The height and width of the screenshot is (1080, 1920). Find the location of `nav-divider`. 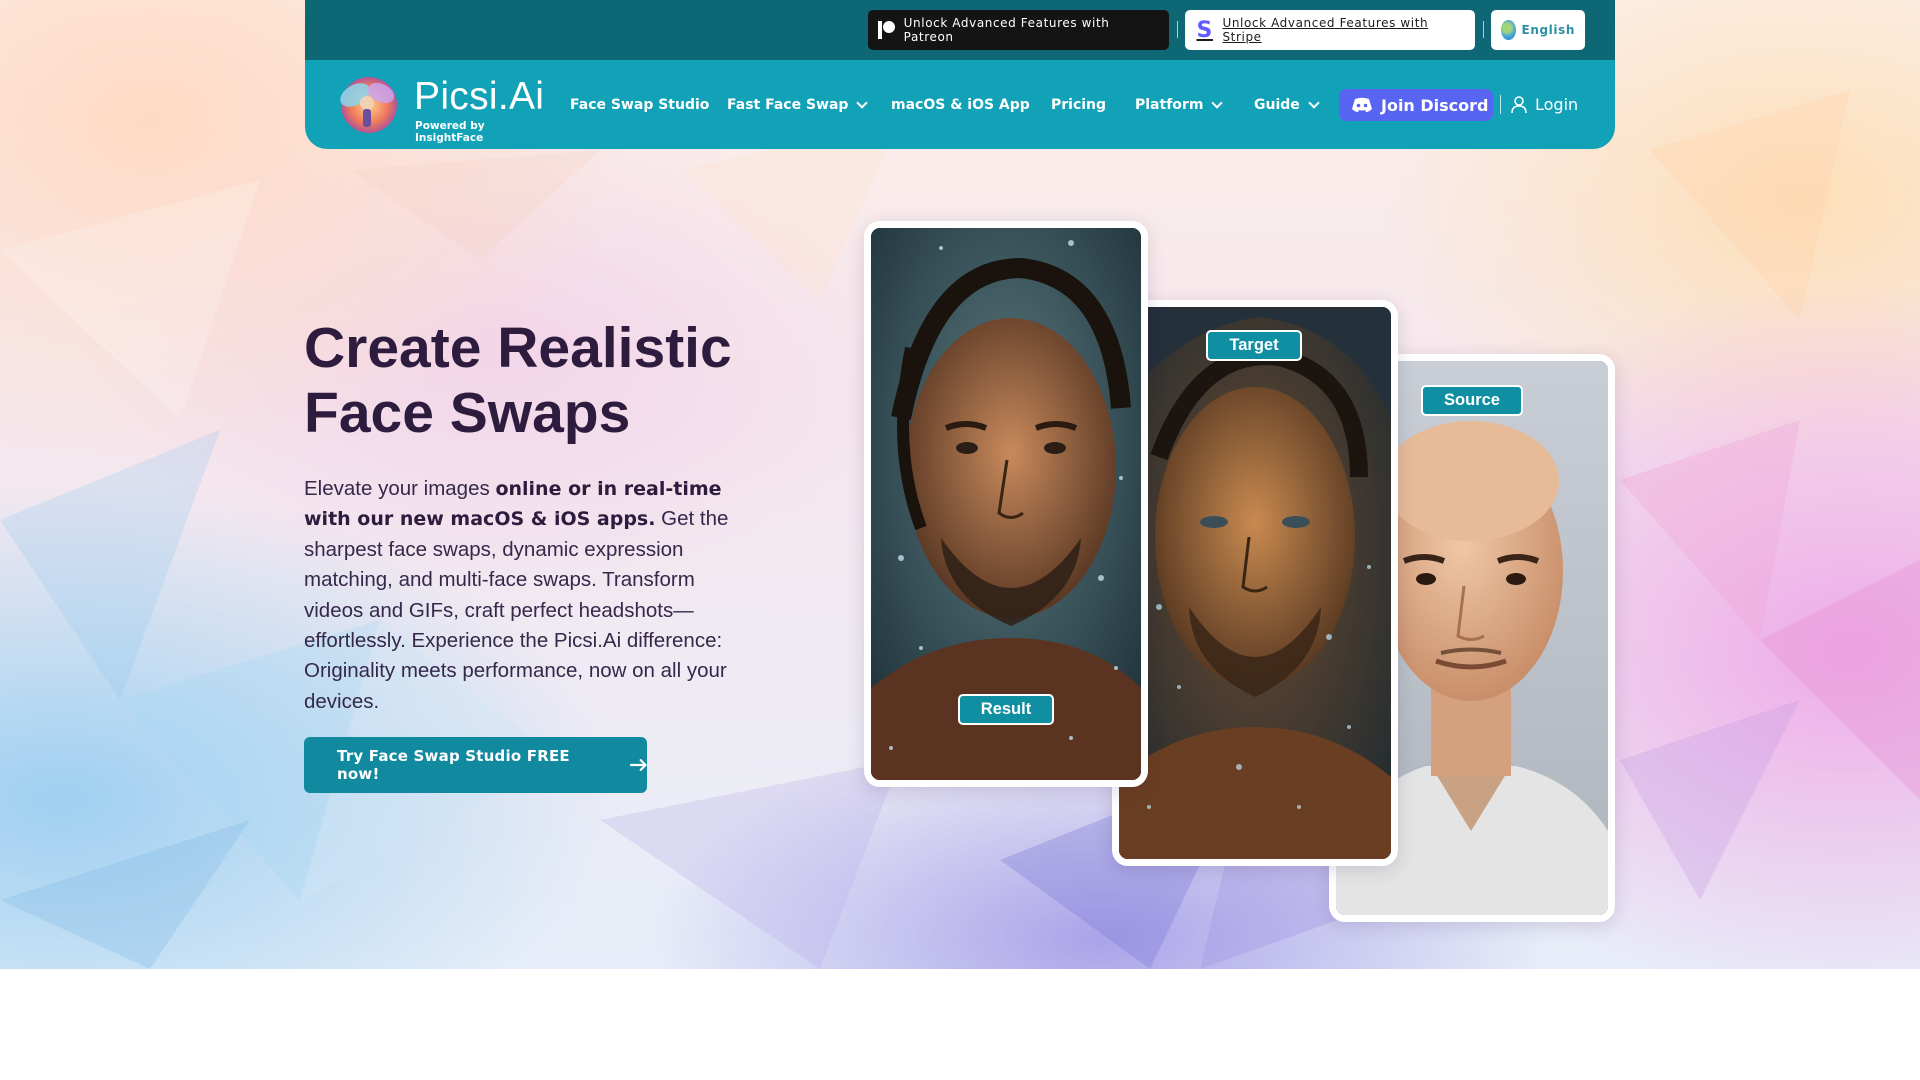

nav-divider is located at coordinates (1500, 104).